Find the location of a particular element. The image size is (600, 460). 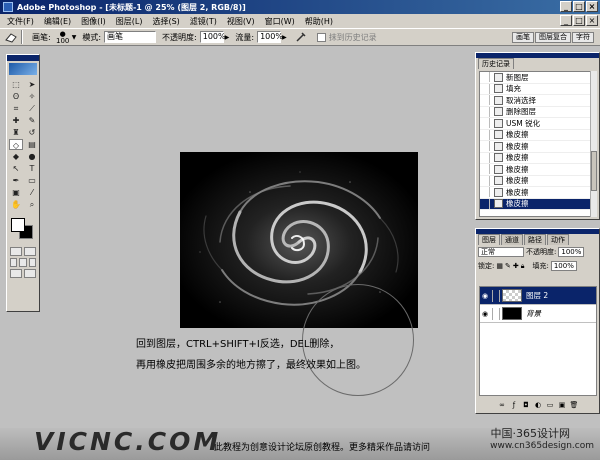

flow-input: 100% is located at coordinates (270, 37).